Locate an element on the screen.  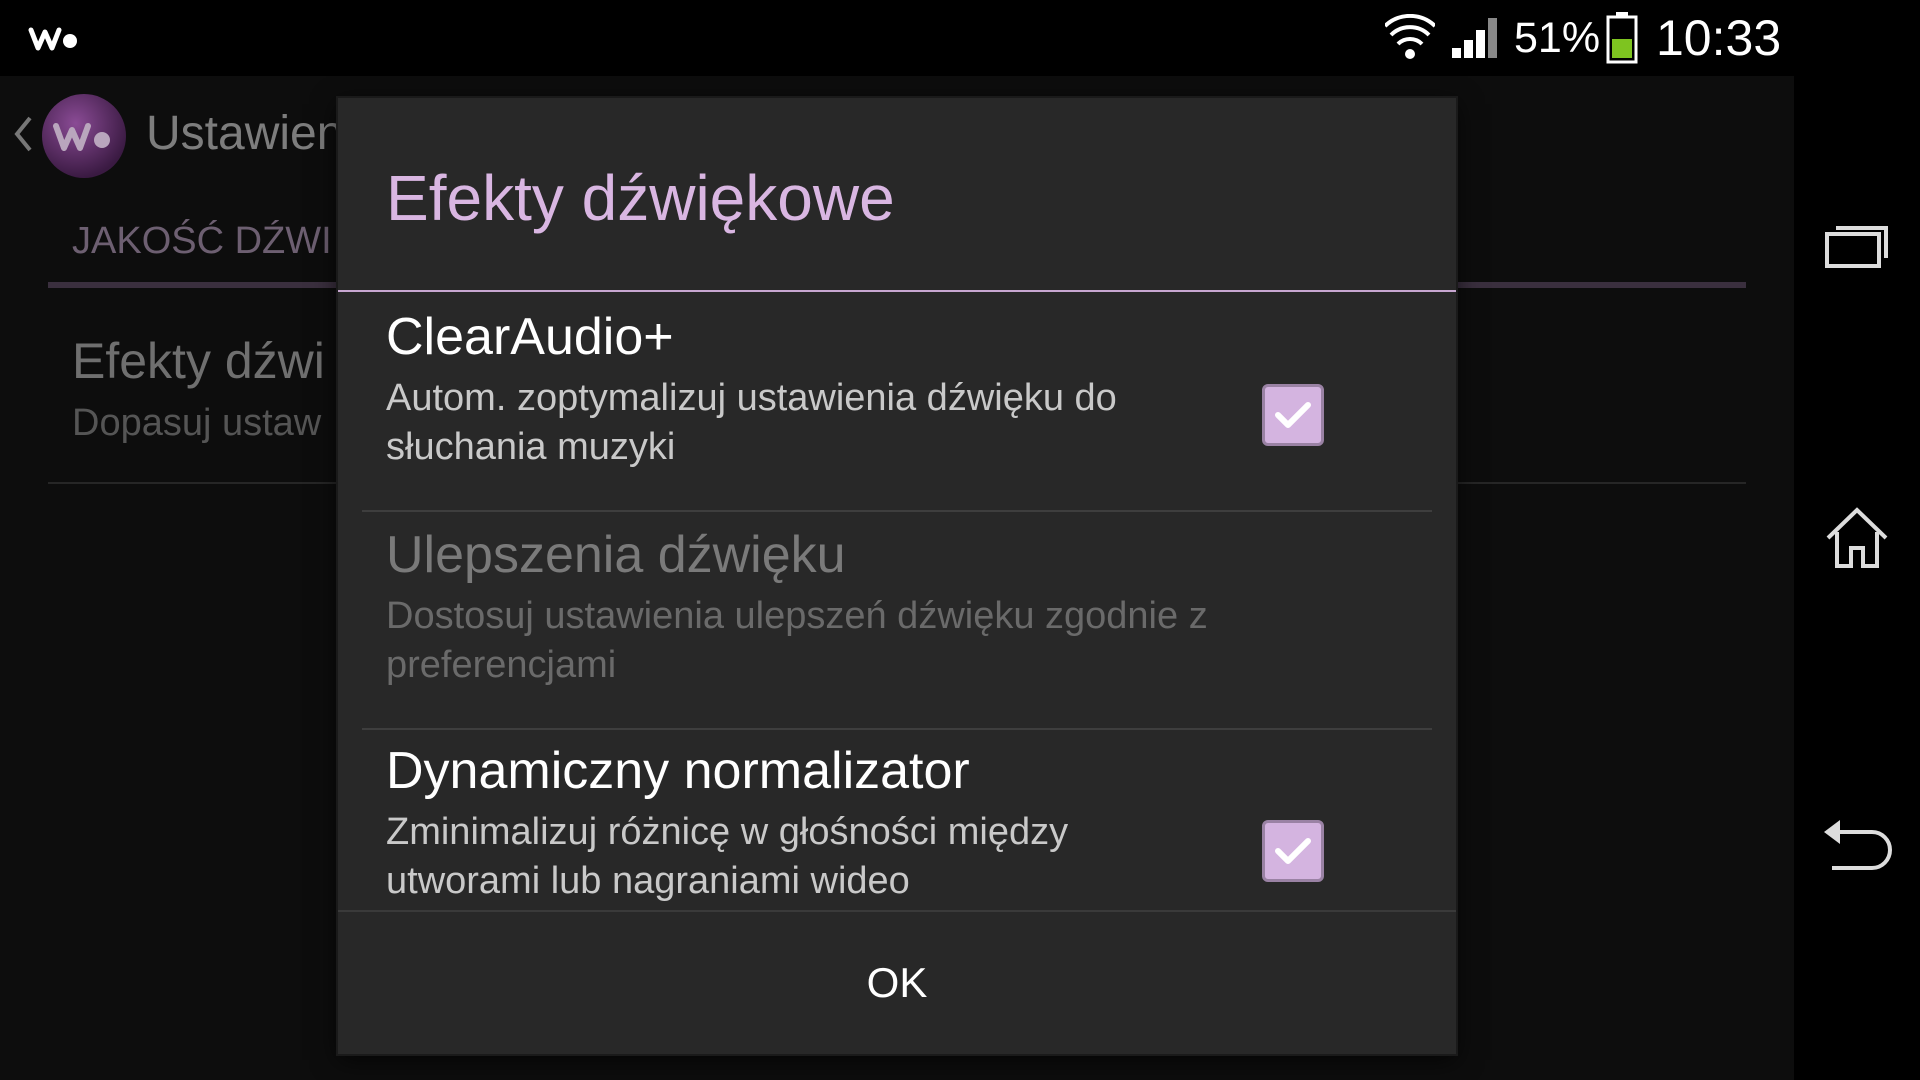
settings-item-summary: Dopasuj ustaw is located at coordinates (197, 423).